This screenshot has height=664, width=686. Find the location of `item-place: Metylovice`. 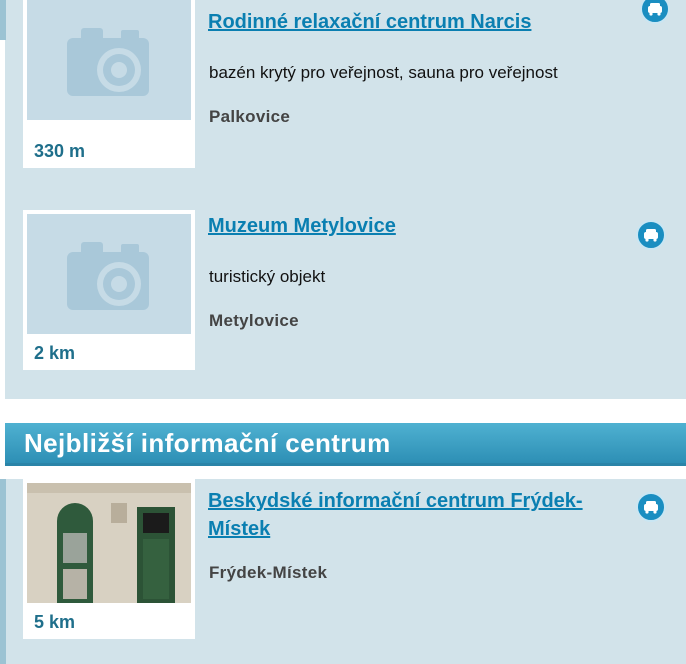

item-place: Metylovice is located at coordinates (254, 320).